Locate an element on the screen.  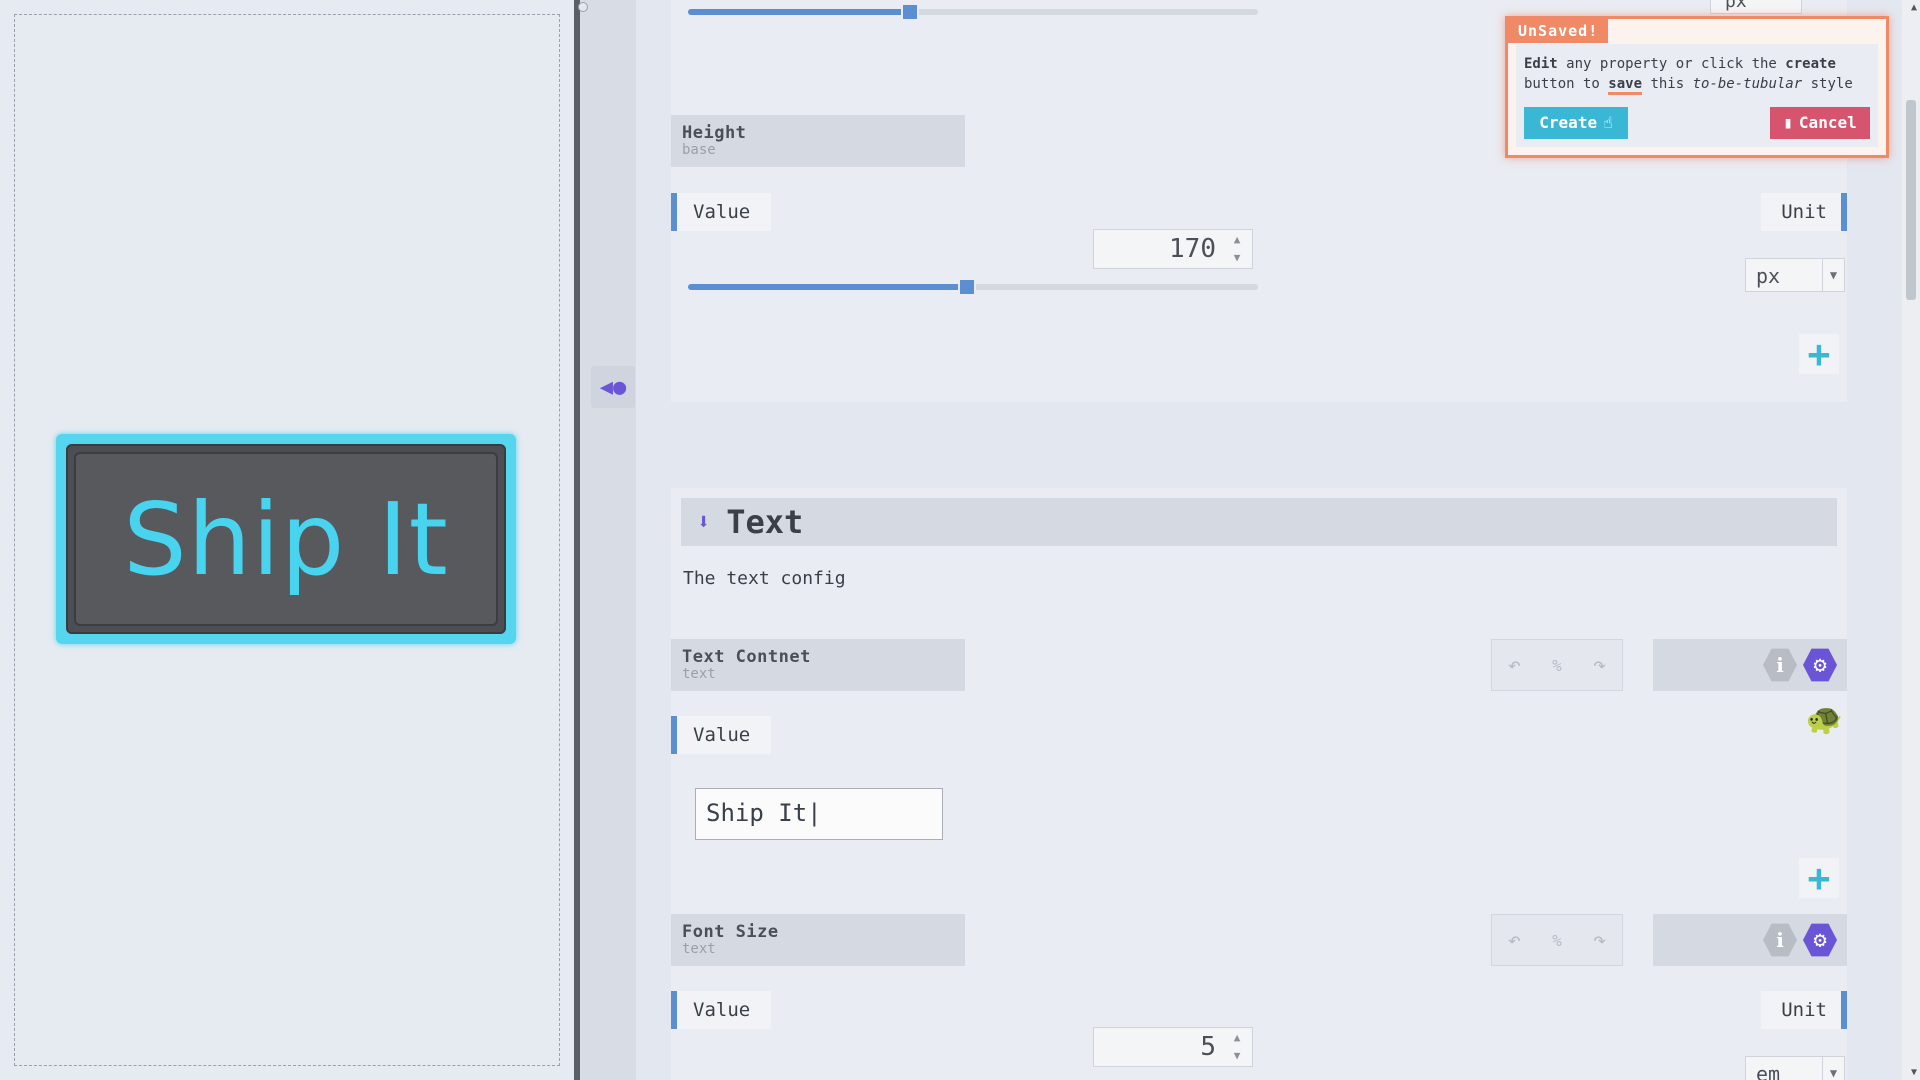
text-section-title: ⬇ Text is located at coordinates (1259, 522).